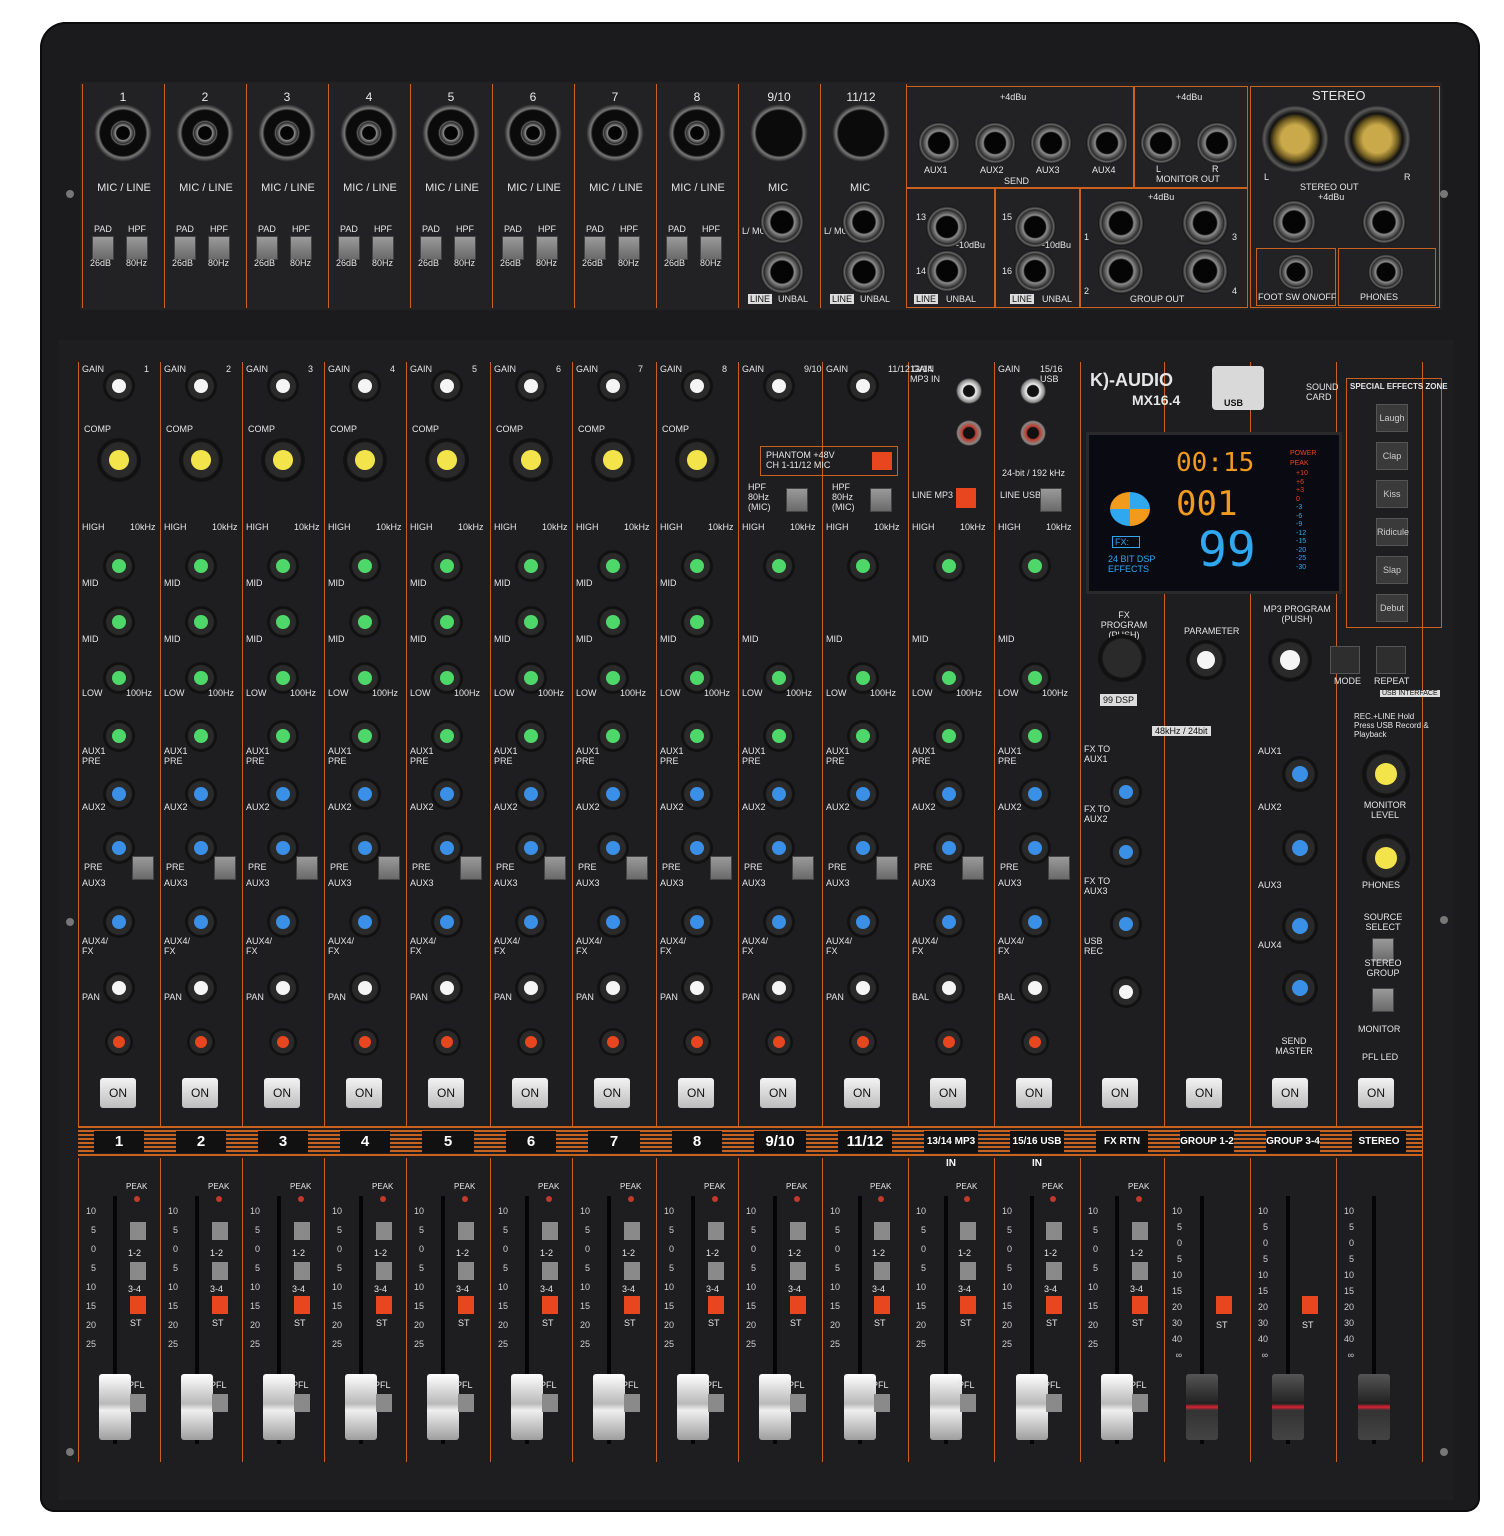  Describe the element at coordinates (1391, 660) in the screenshot. I see `repeat-button` at that location.